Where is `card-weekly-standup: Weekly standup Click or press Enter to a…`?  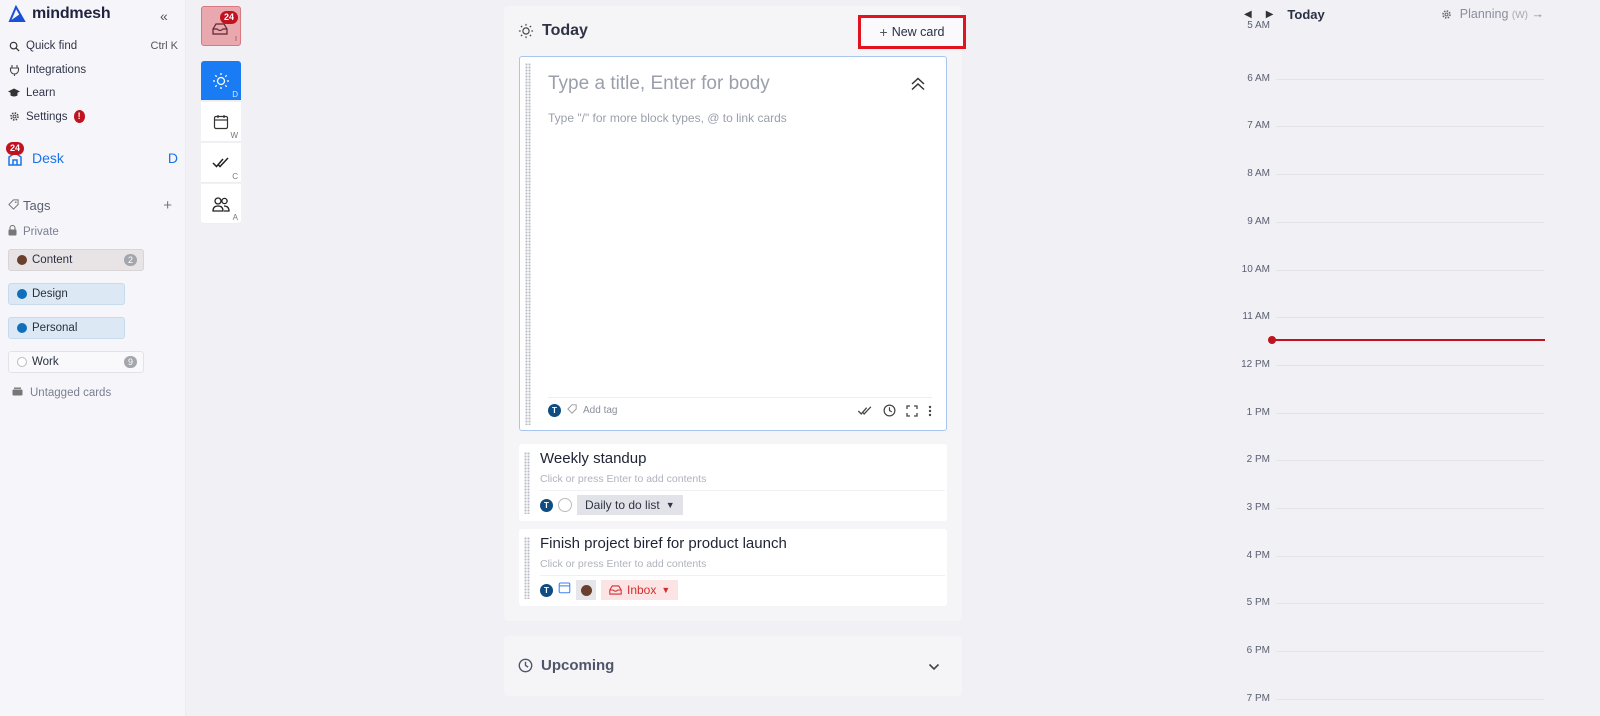 card-weekly-standup: Weekly standup Click or press Enter to a… is located at coordinates (733, 482).